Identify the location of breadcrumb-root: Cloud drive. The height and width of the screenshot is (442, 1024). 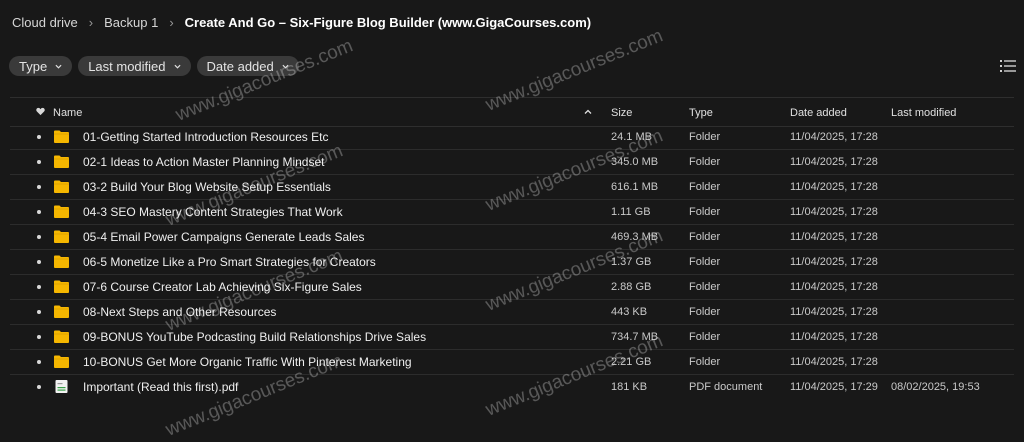
(45, 22).